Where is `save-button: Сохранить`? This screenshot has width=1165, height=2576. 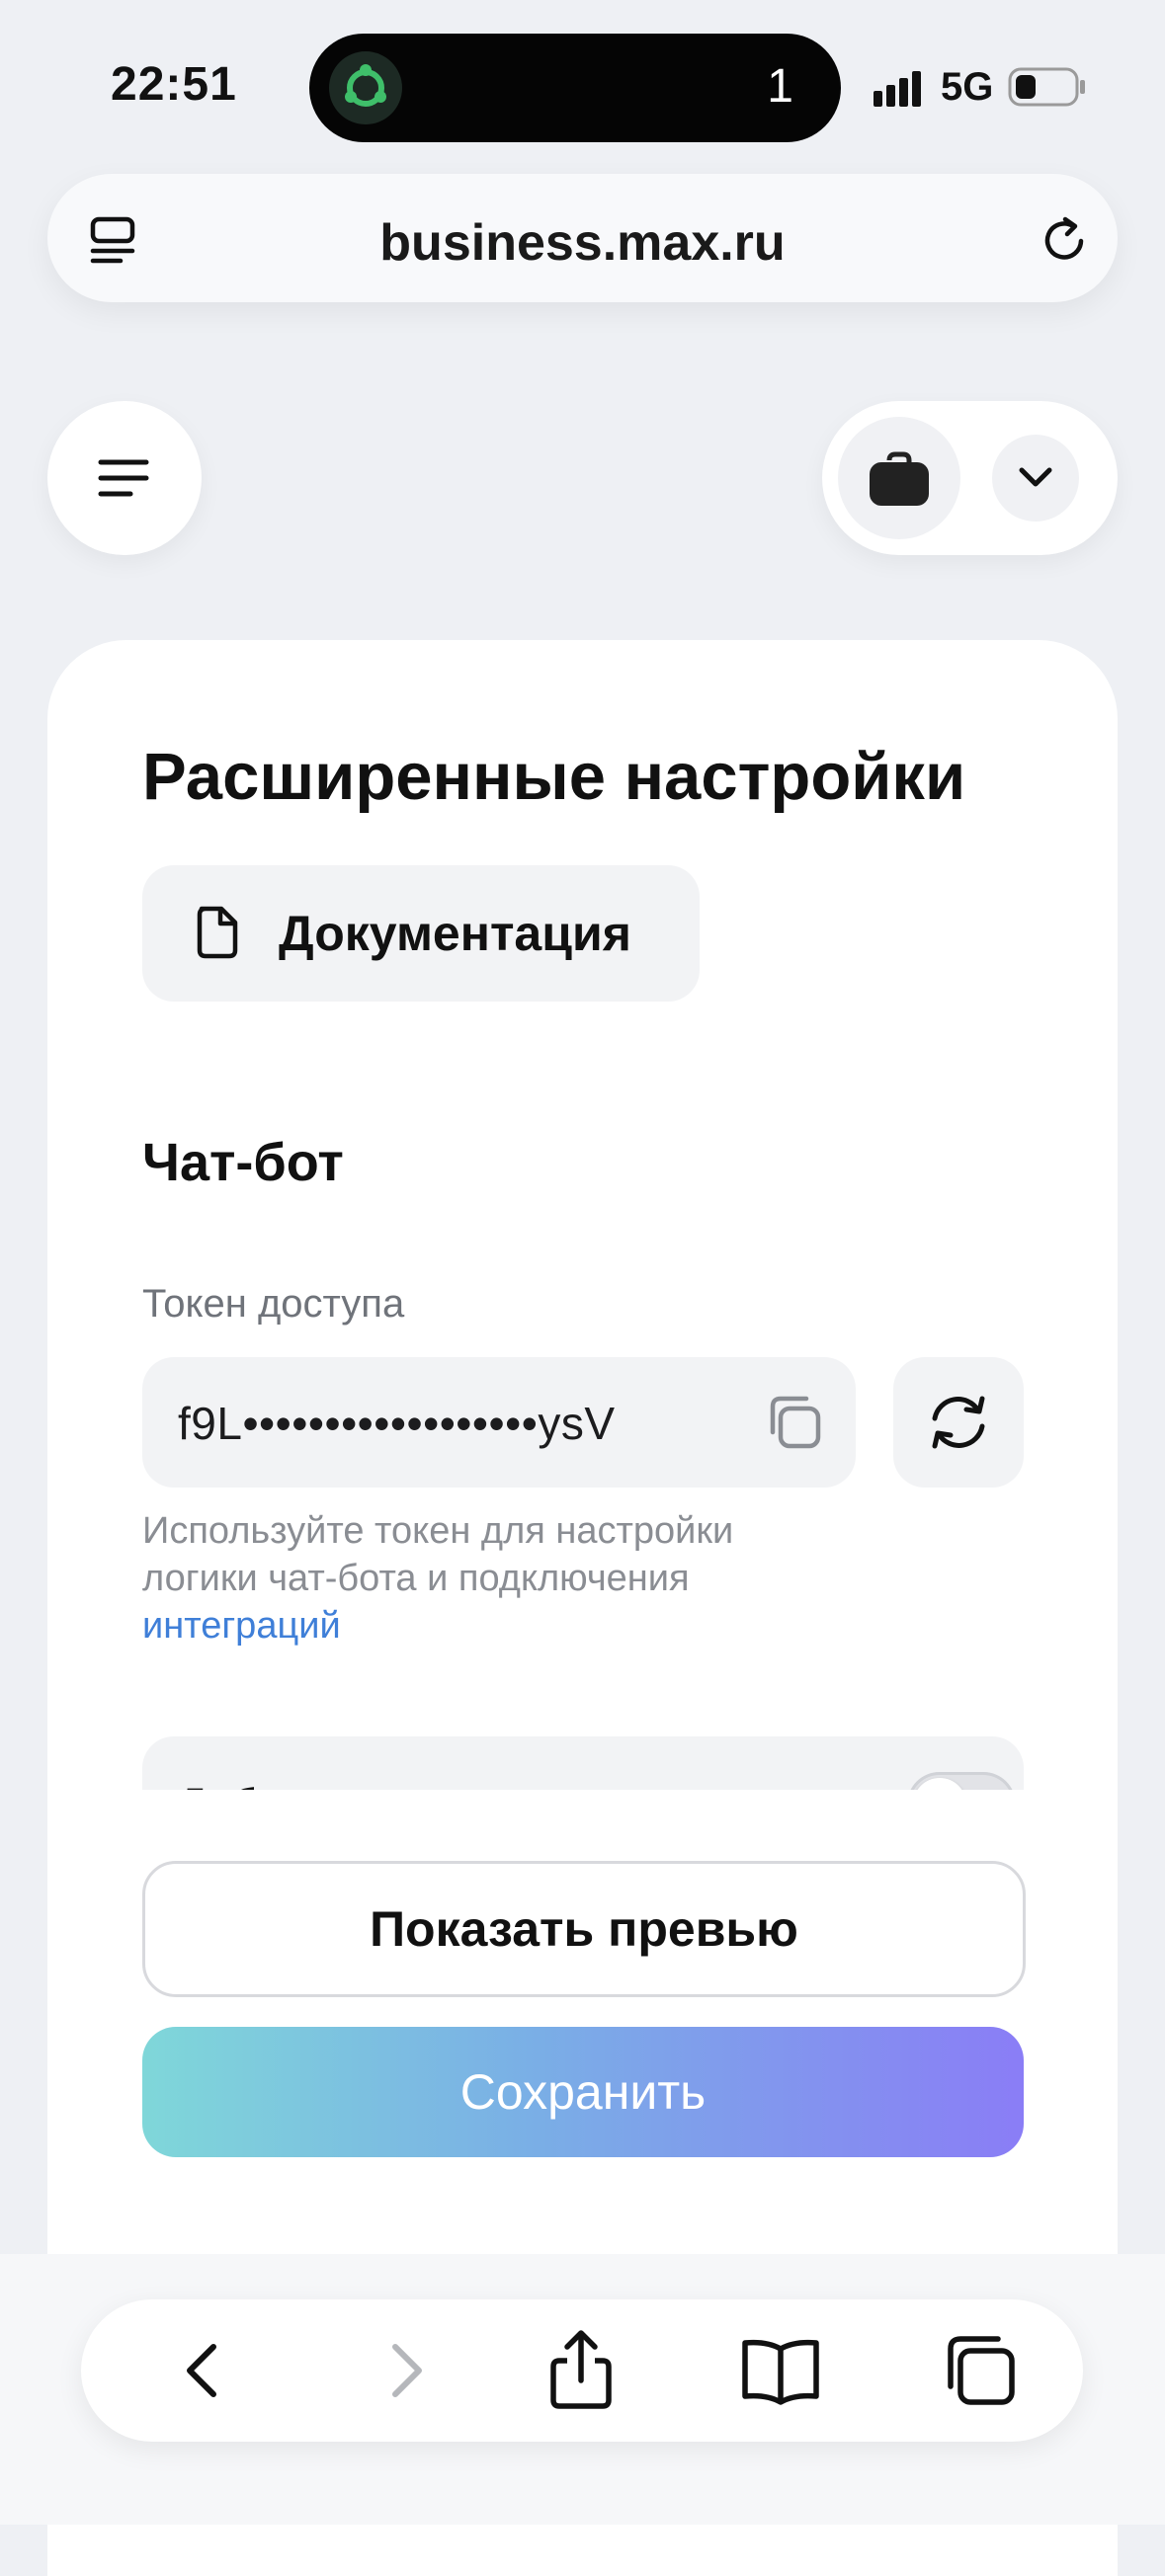 save-button: Сохранить is located at coordinates (583, 2092).